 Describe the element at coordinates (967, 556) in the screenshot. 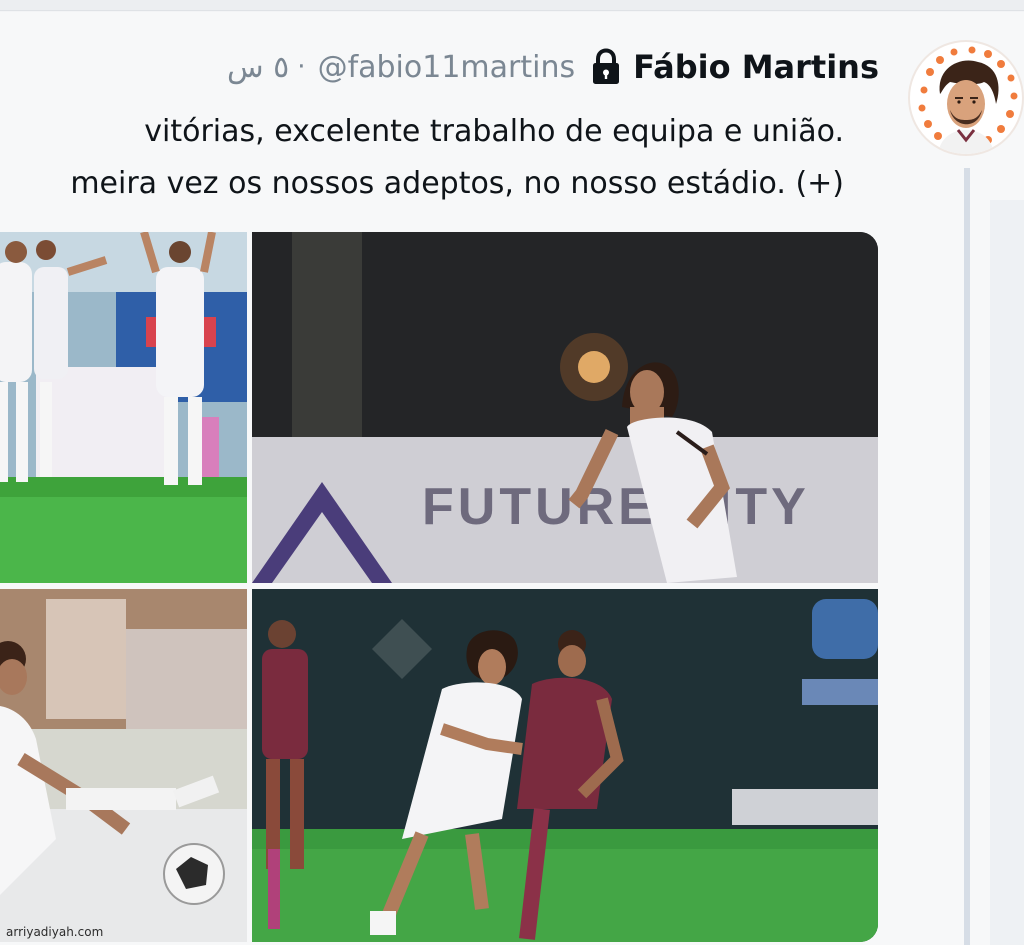

I see `thread-line` at that location.